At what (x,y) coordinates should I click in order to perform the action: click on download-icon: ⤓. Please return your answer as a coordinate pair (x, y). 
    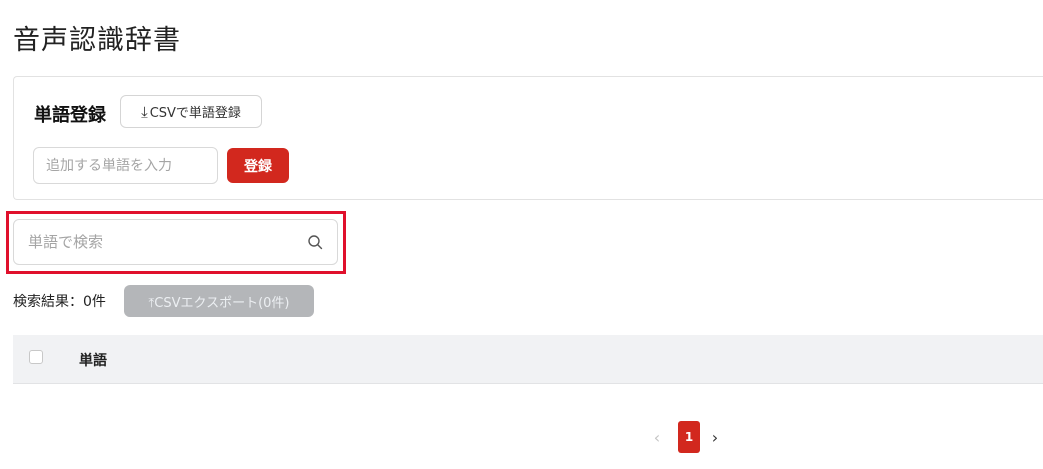
    Looking at the image, I should click on (144, 111).